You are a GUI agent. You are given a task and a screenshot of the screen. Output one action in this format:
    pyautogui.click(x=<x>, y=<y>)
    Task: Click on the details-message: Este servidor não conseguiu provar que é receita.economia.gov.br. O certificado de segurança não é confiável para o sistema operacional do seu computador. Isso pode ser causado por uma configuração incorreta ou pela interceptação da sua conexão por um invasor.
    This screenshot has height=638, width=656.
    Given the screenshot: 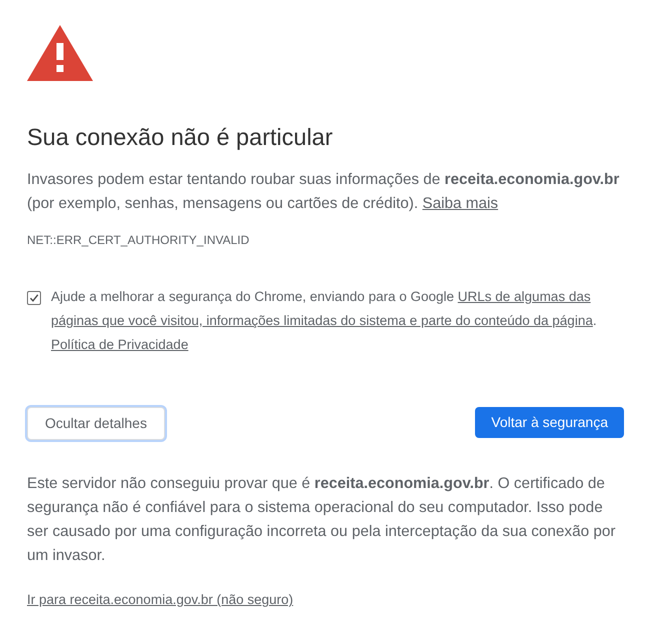 What is the action you would take?
    pyautogui.click(x=321, y=520)
    